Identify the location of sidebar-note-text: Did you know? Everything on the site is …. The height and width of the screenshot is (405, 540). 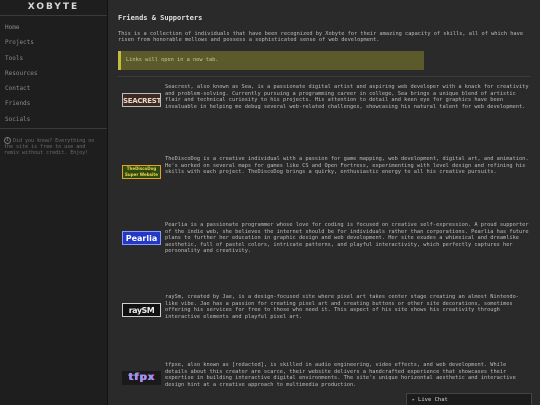
(49, 147).